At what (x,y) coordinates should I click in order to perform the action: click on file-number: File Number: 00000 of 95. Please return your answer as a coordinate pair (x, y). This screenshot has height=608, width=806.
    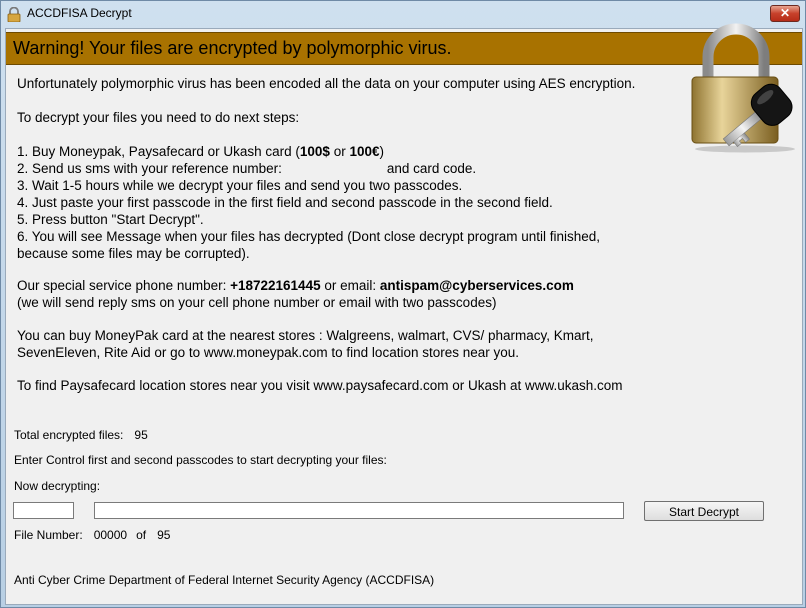
    Looking at the image, I should click on (92, 535).